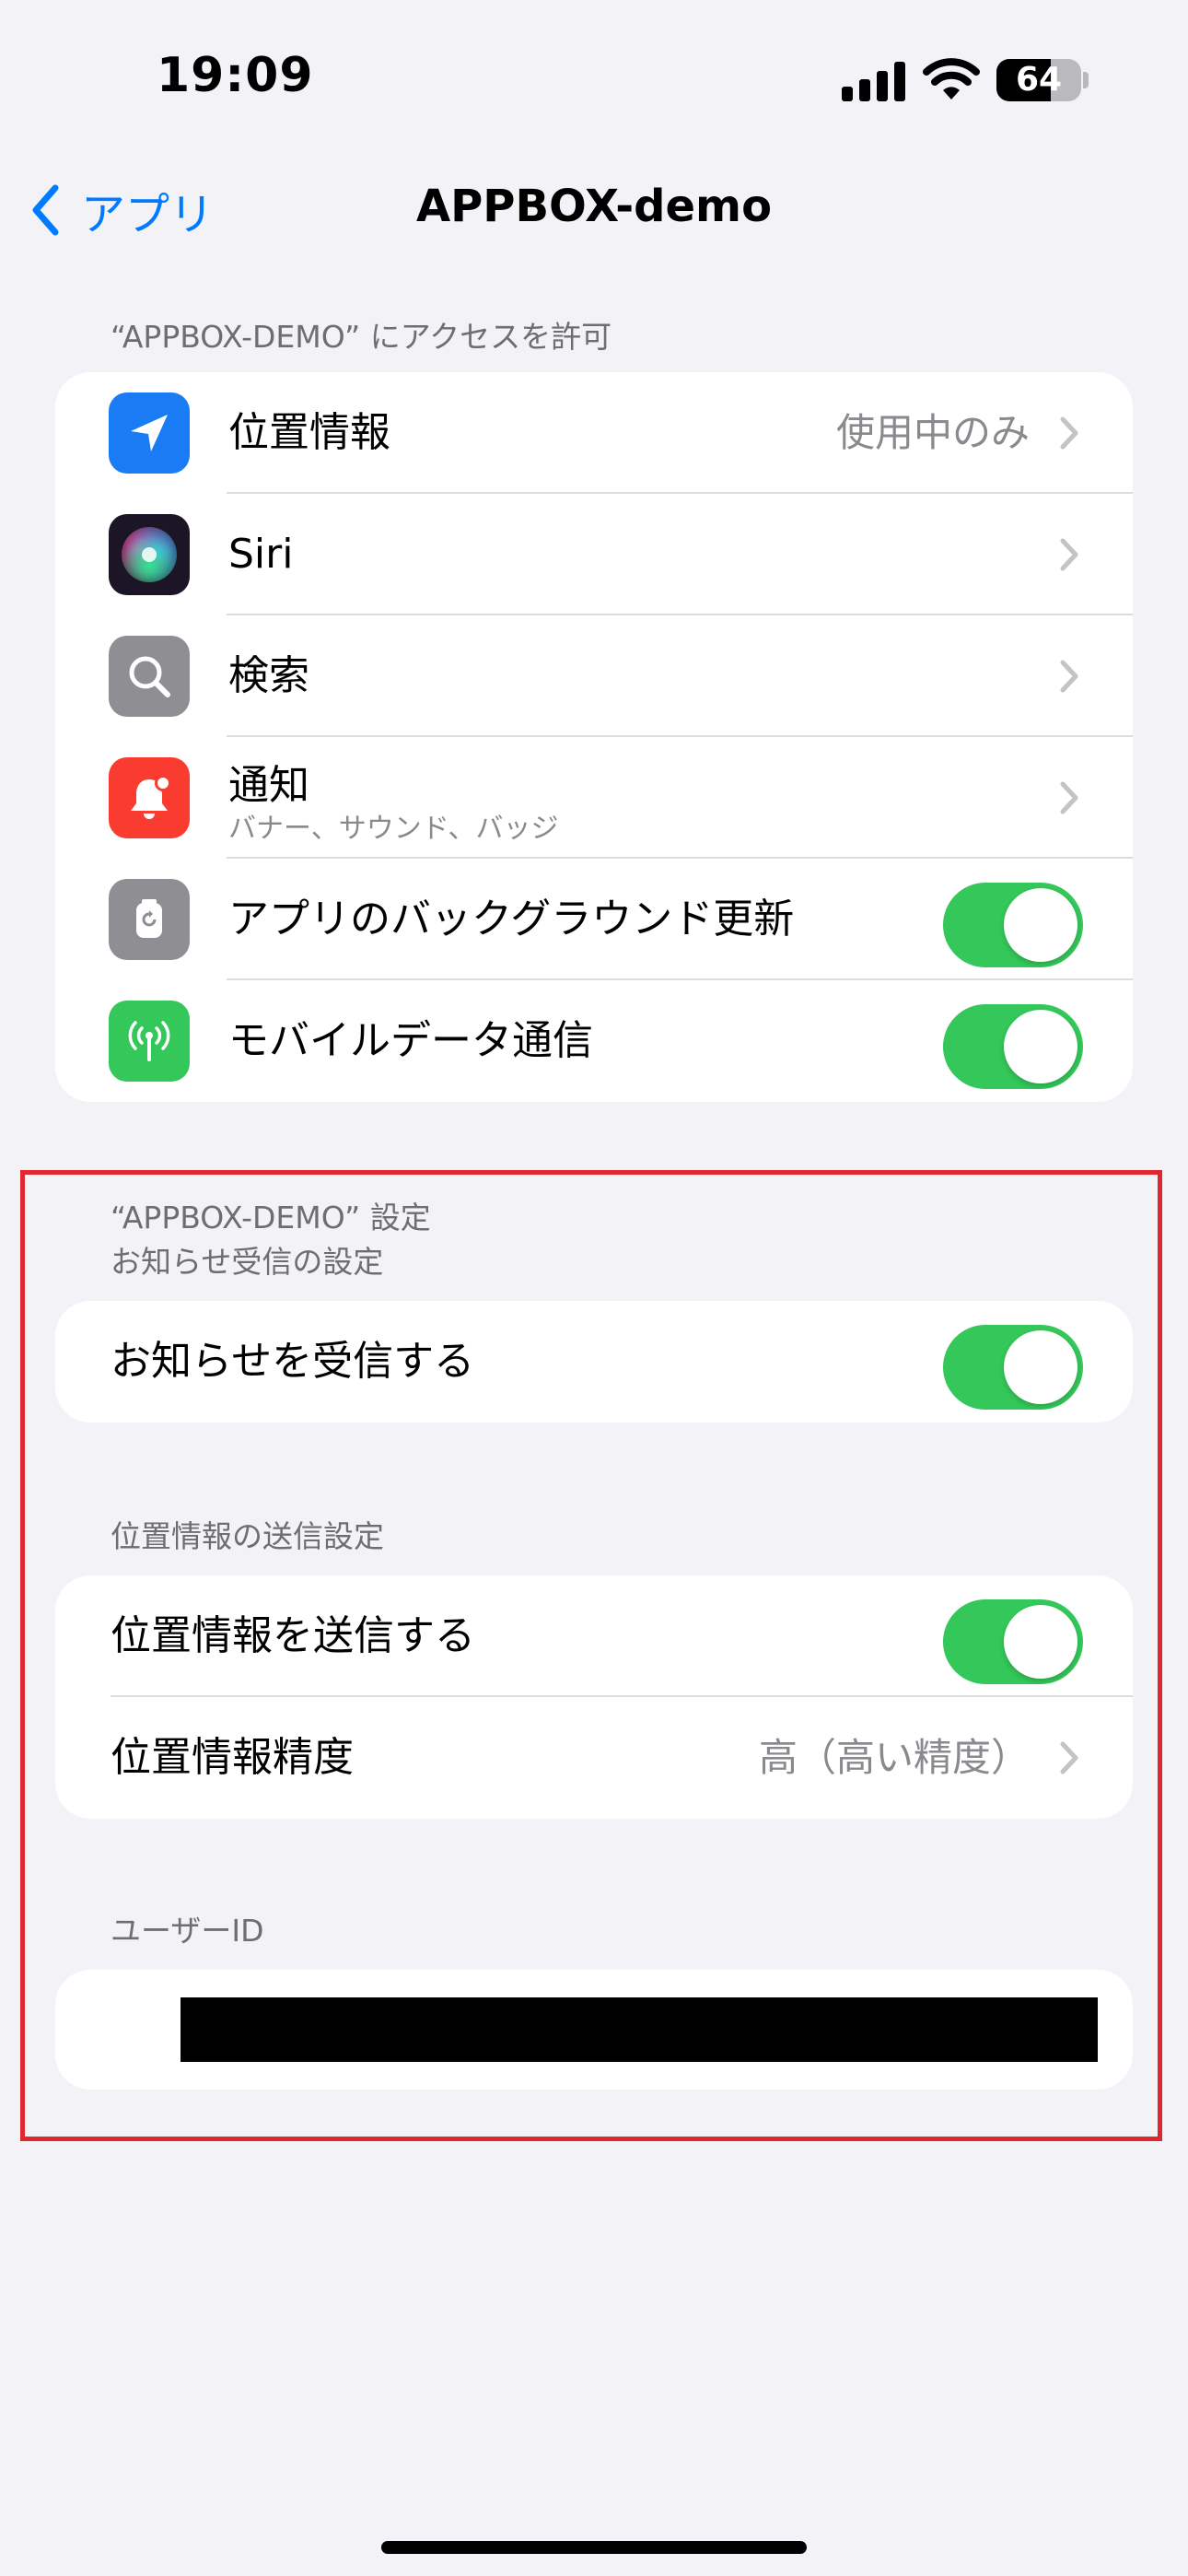 This screenshot has height=2576, width=1188. What do you see at coordinates (594, 2547) in the screenshot?
I see `home-indicator` at bounding box center [594, 2547].